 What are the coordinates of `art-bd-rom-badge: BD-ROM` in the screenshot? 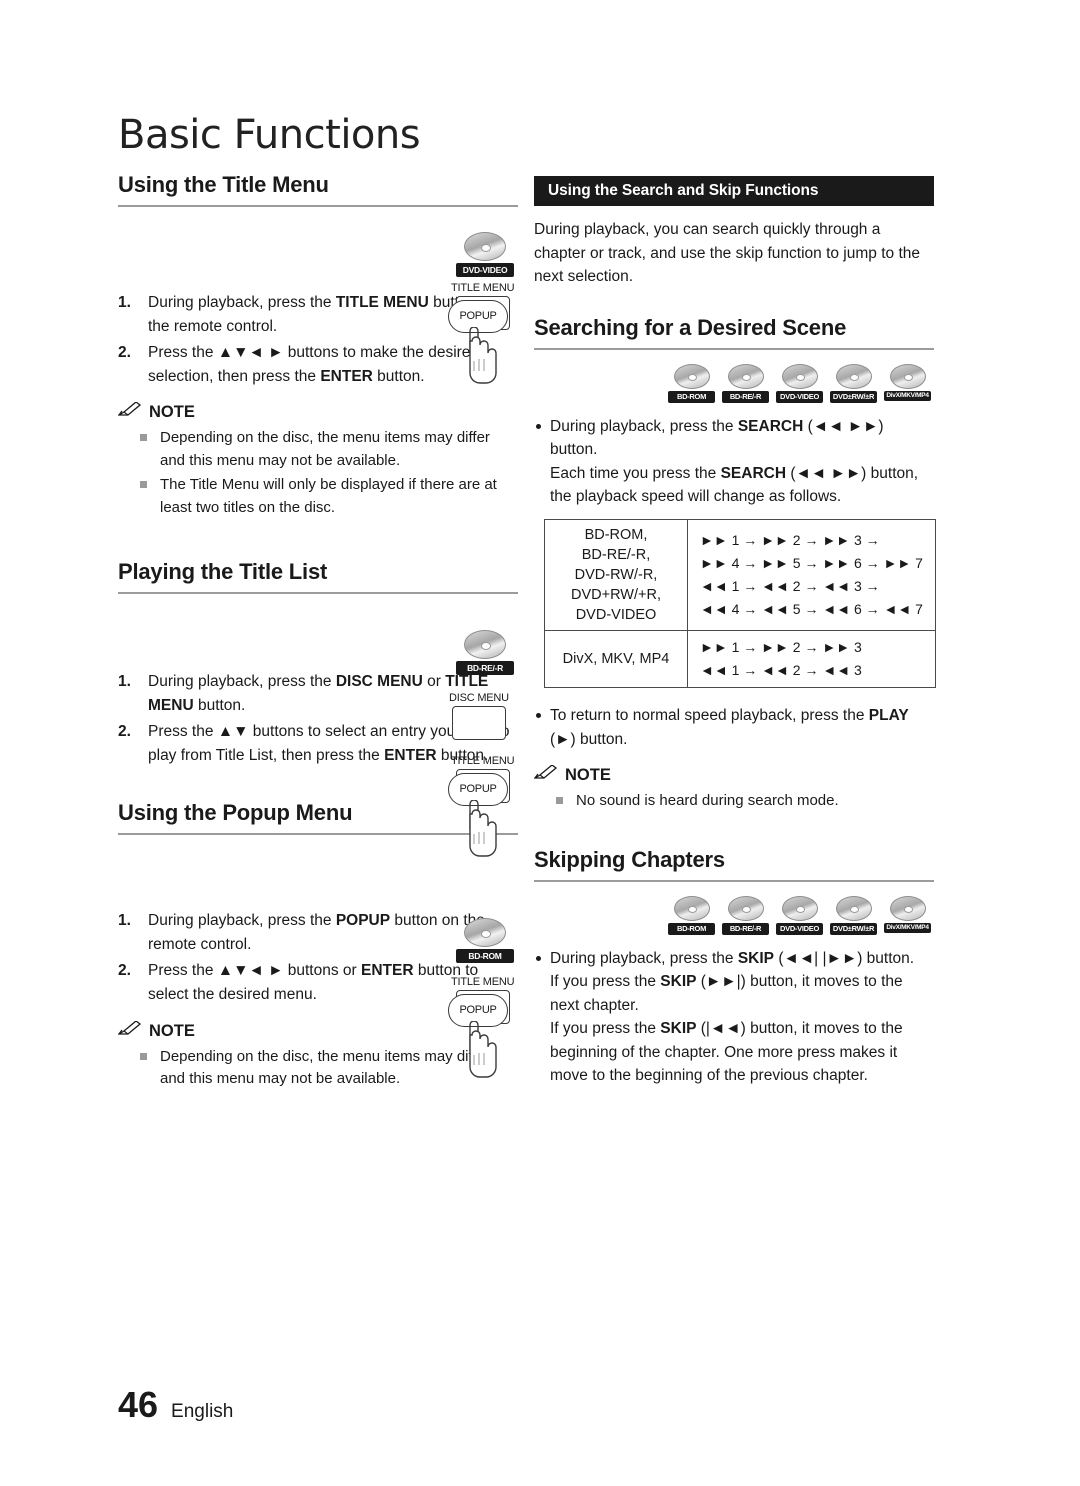 It's located at (485, 940).